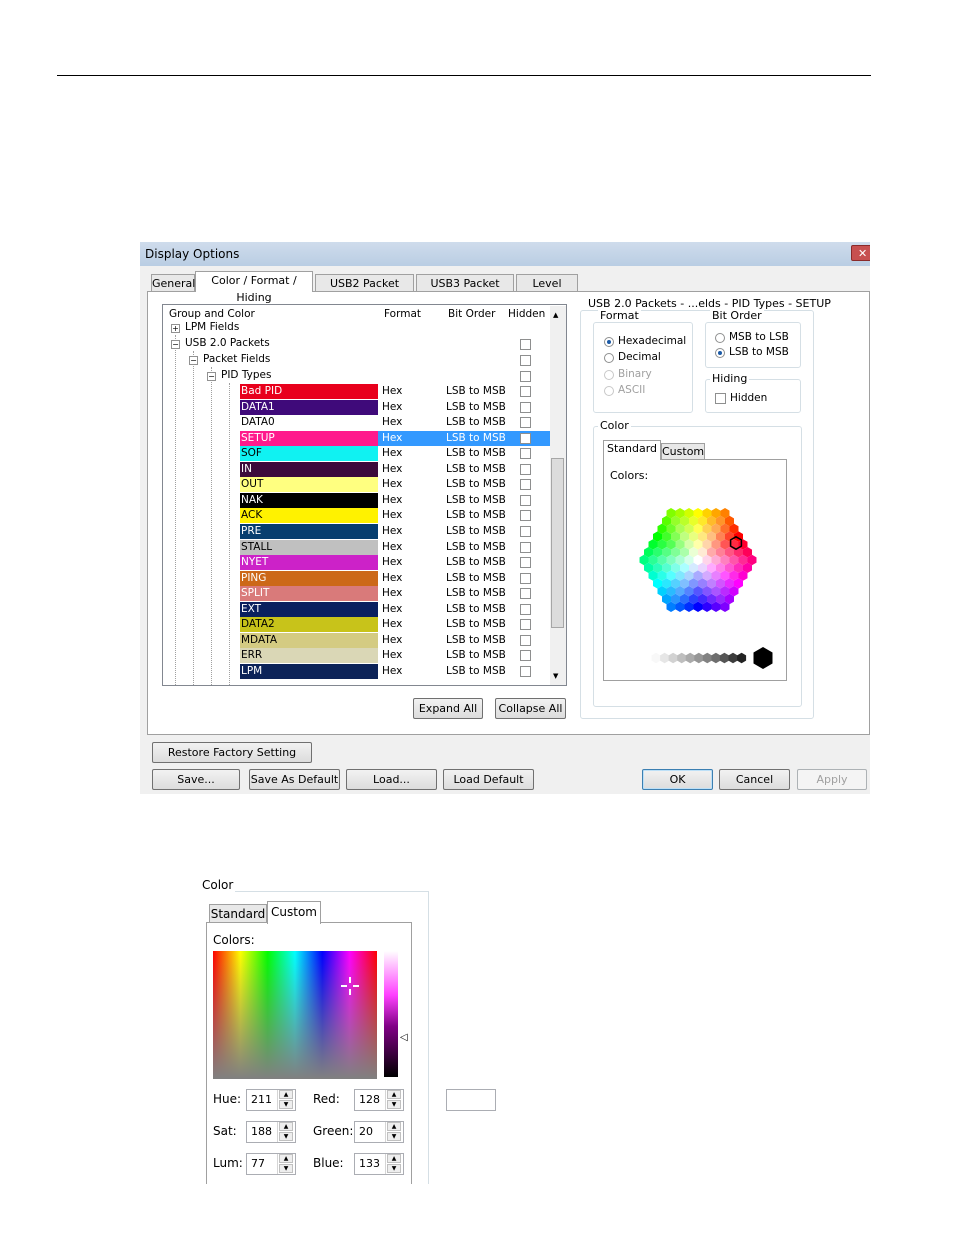 The height and width of the screenshot is (1235, 954). Describe the element at coordinates (286, 1104) in the screenshot. I see `hue-down-icon: ▼` at that location.